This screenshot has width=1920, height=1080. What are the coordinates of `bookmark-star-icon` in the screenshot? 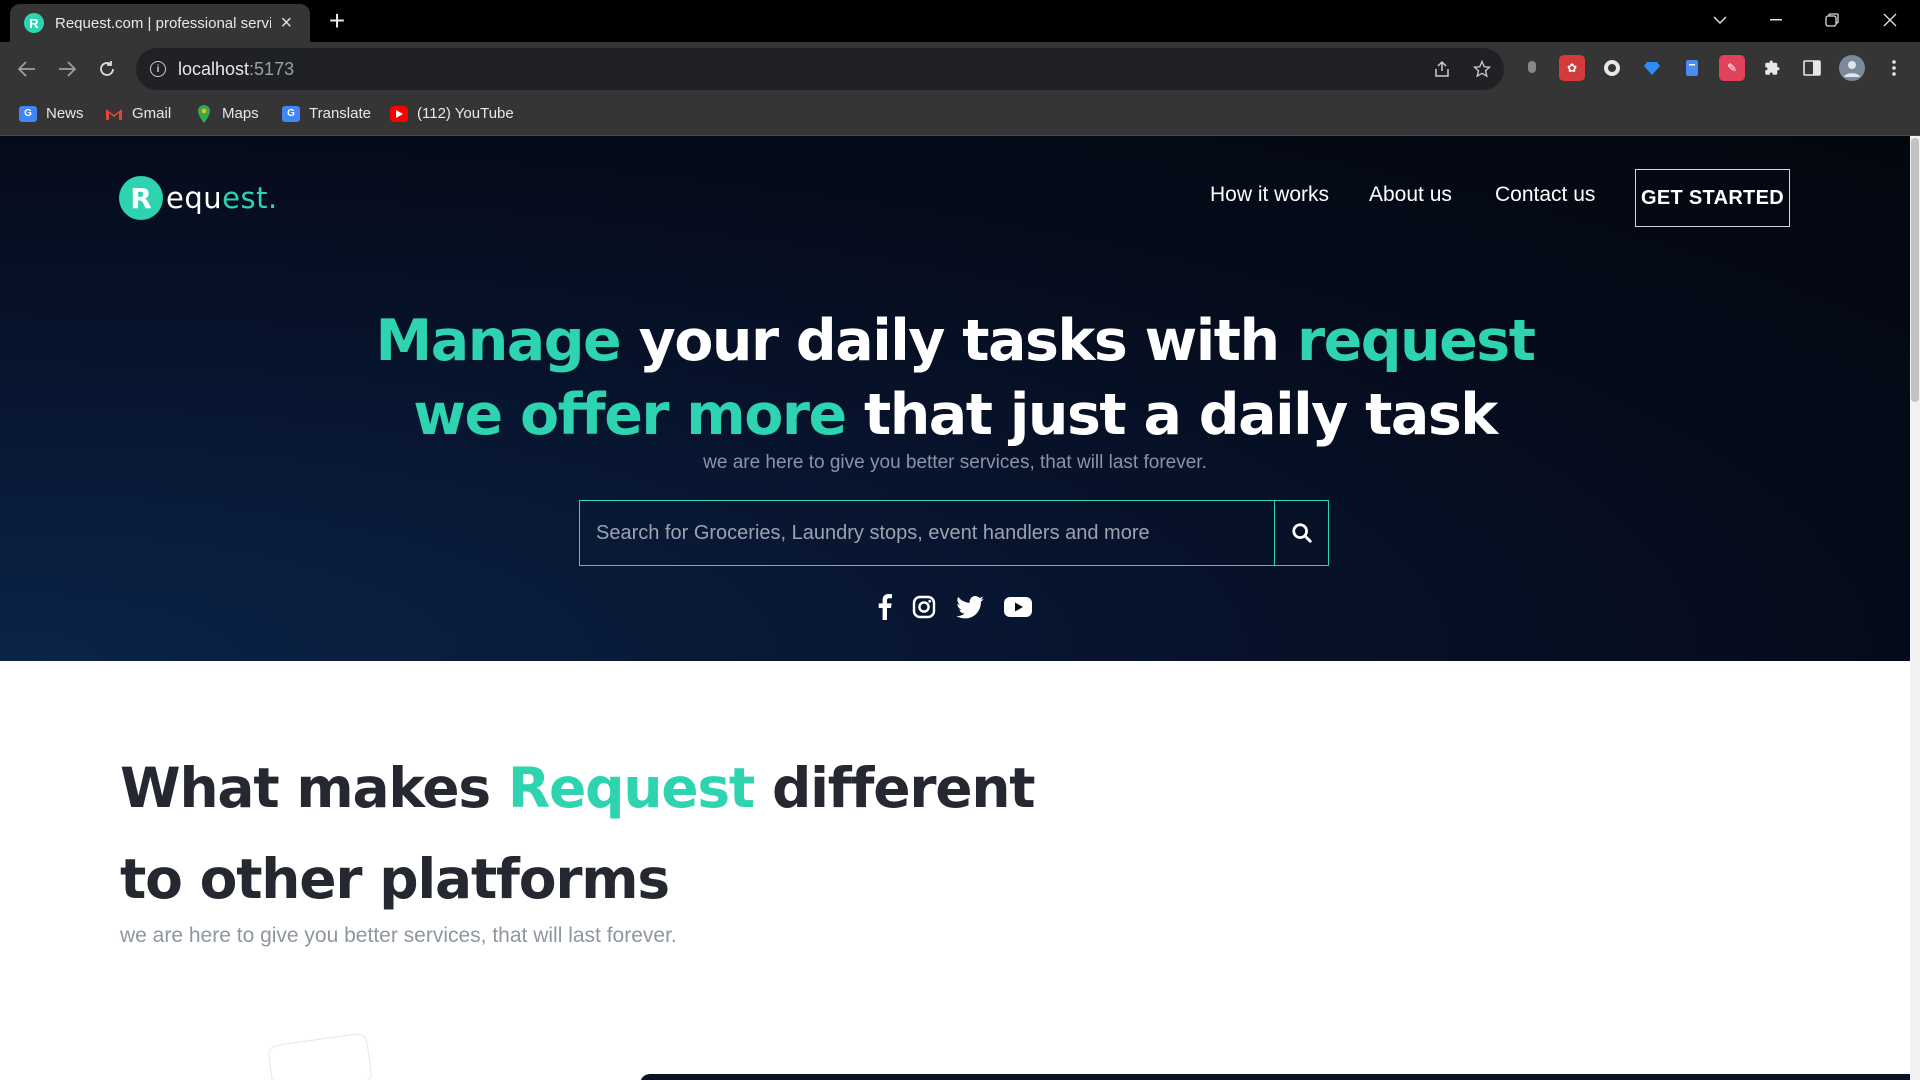 It's located at (1482, 69).